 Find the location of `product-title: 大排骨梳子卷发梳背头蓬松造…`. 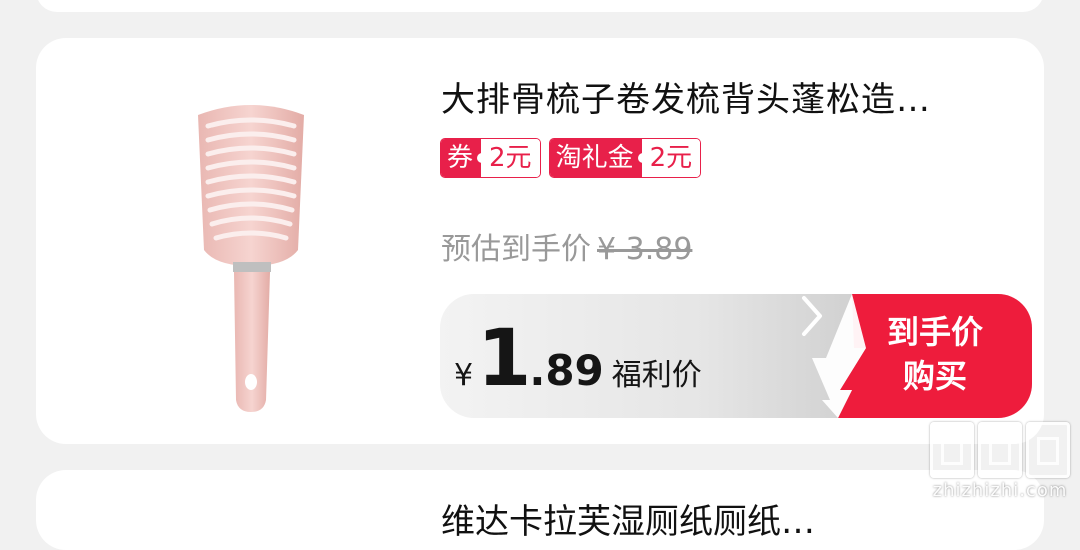

product-title: 大排骨梳子卷发梳背头蓬松造… is located at coordinates (728, 96).